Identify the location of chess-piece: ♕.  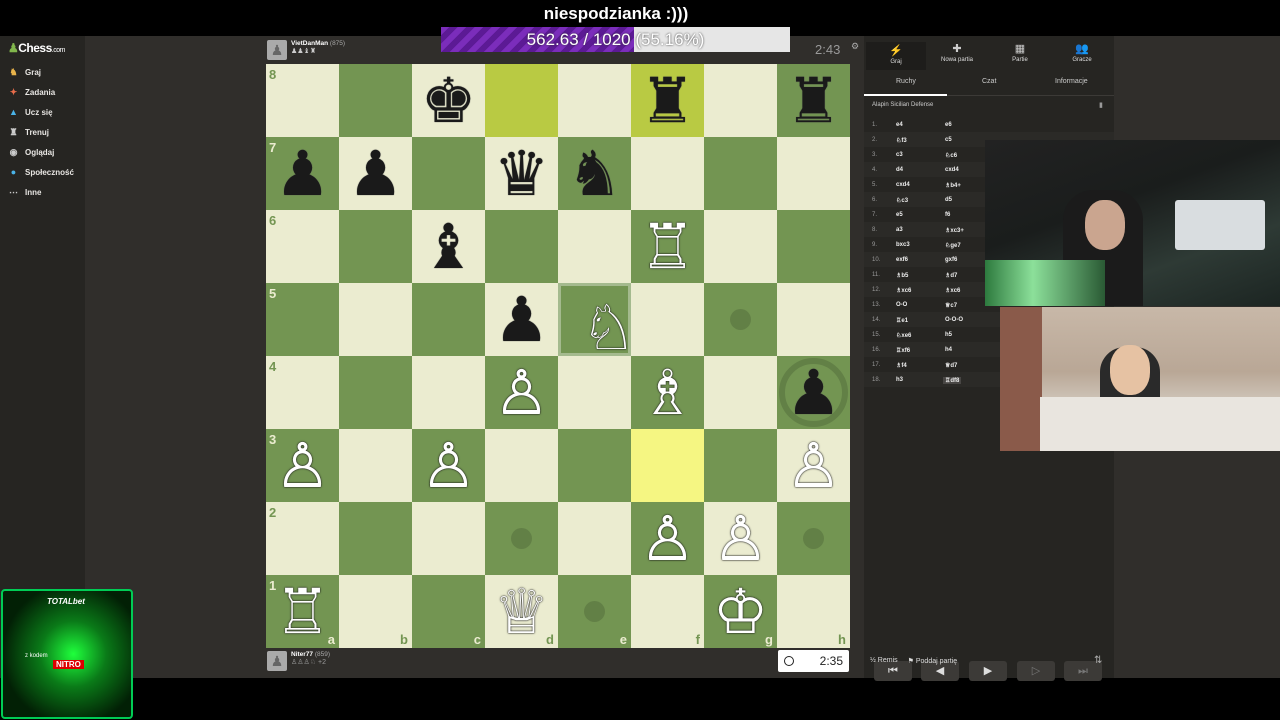
(521, 611).